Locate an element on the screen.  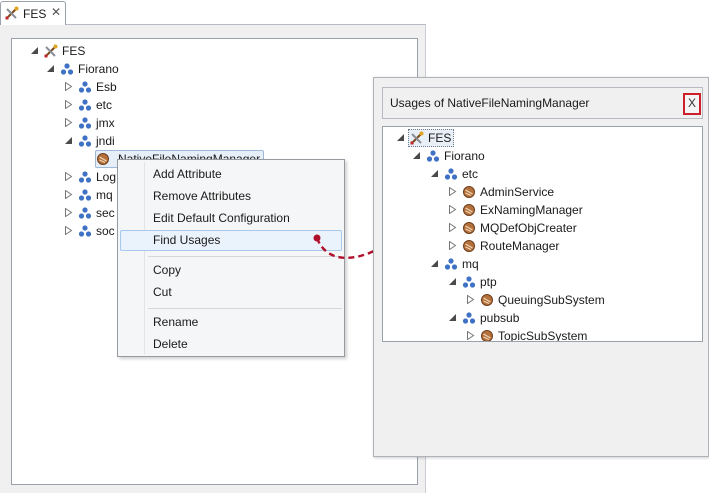
menu-item-add-attribute: Add Attribute is located at coordinates (231, 174).